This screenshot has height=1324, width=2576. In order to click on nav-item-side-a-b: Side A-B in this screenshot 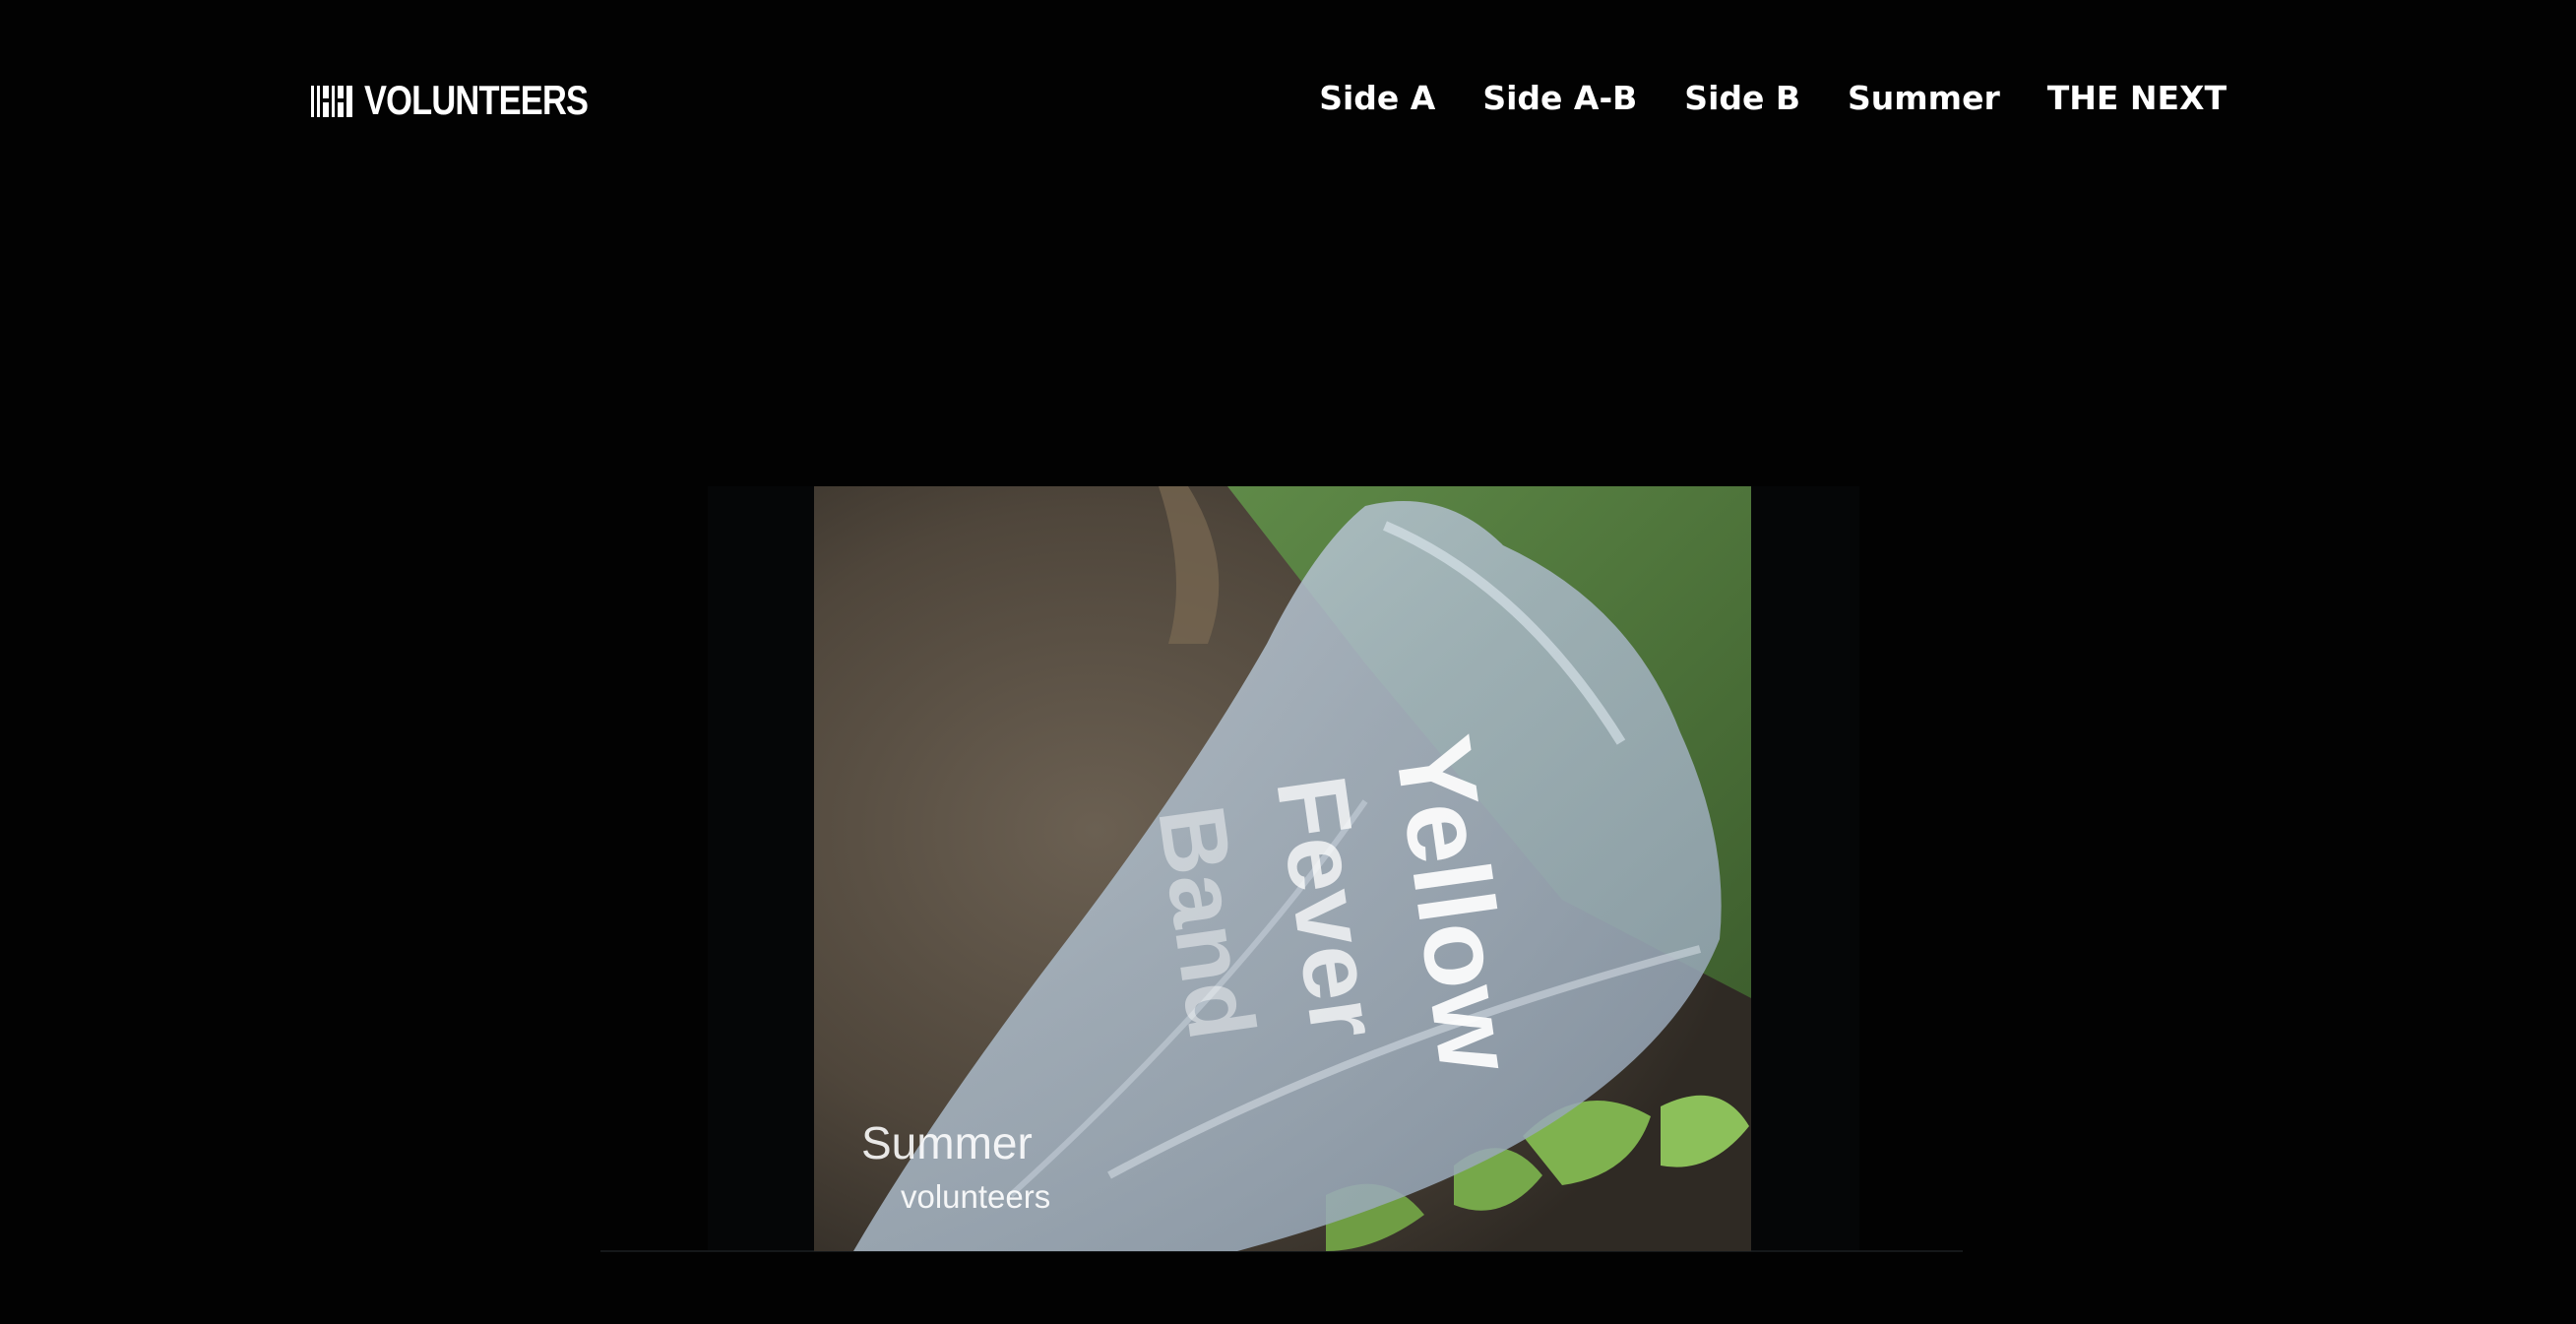, I will do `click(1559, 99)`.